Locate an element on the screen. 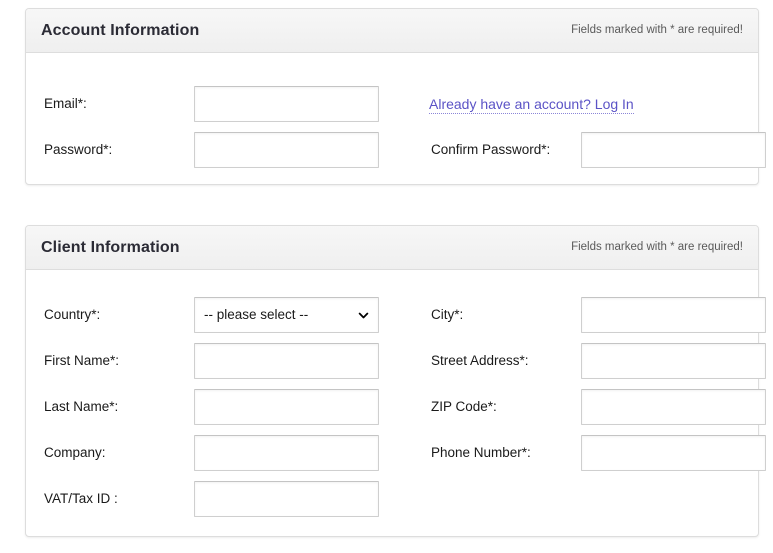 Image resolution: width=773 pixels, height=553 pixels. password-field-wrap is located at coordinates (286, 150).